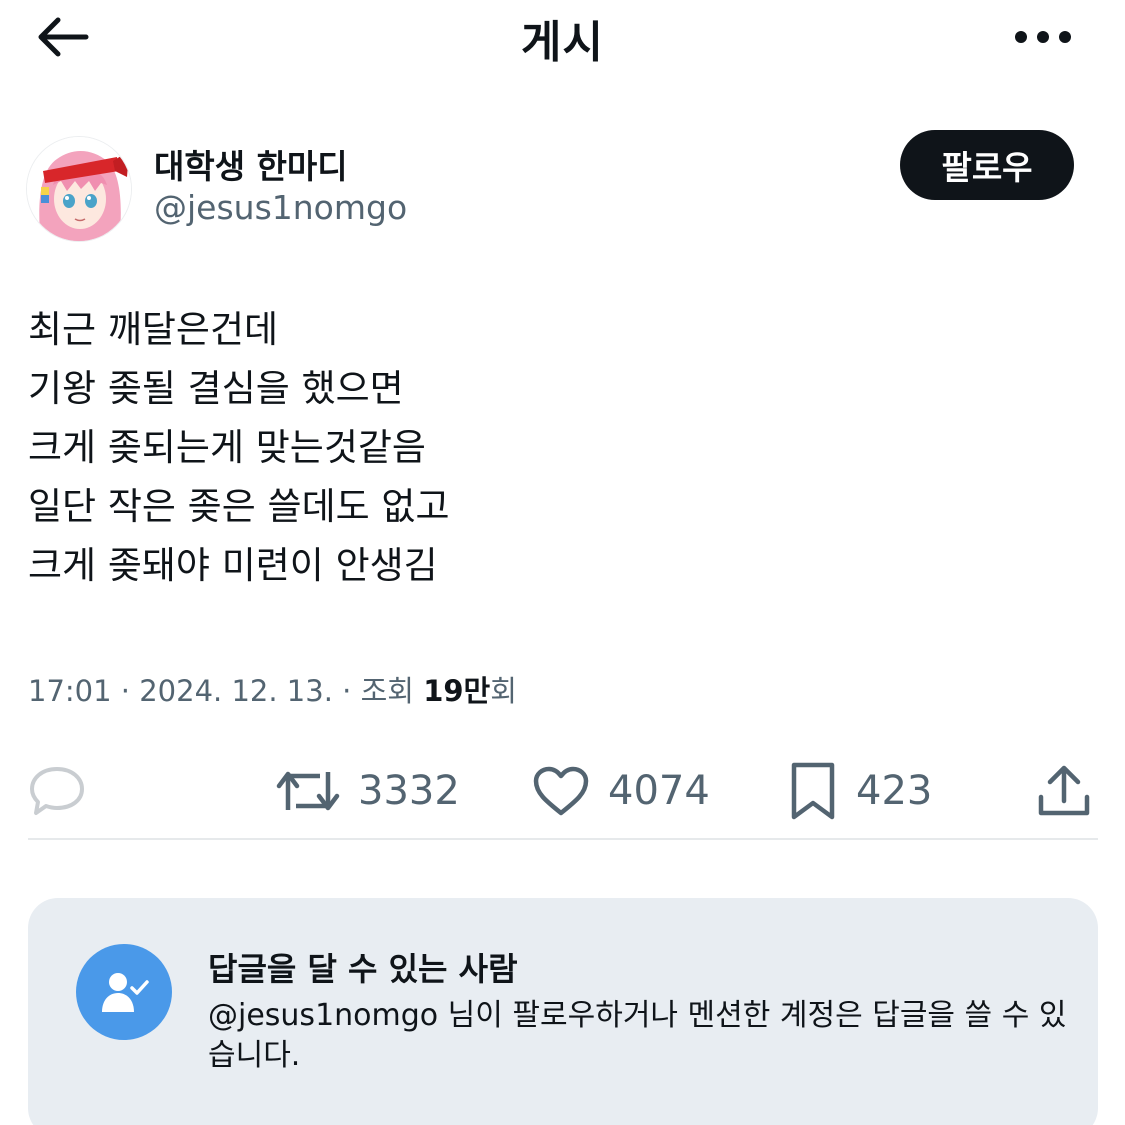  What do you see at coordinates (987, 165) in the screenshot?
I see `follow-button: 팔로우` at bounding box center [987, 165].